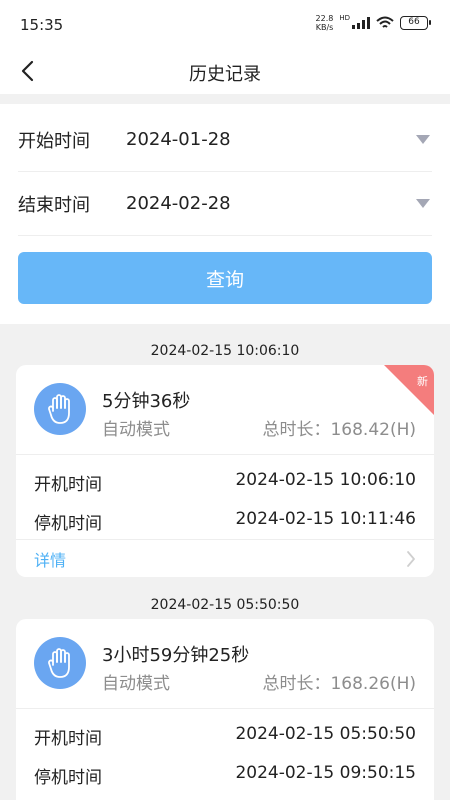 The width and height of the screenshot is (450, 800). Describe the element at coordinates (54, 141) in the screenshot. I see `start-date-label: 开始时间` at that location.